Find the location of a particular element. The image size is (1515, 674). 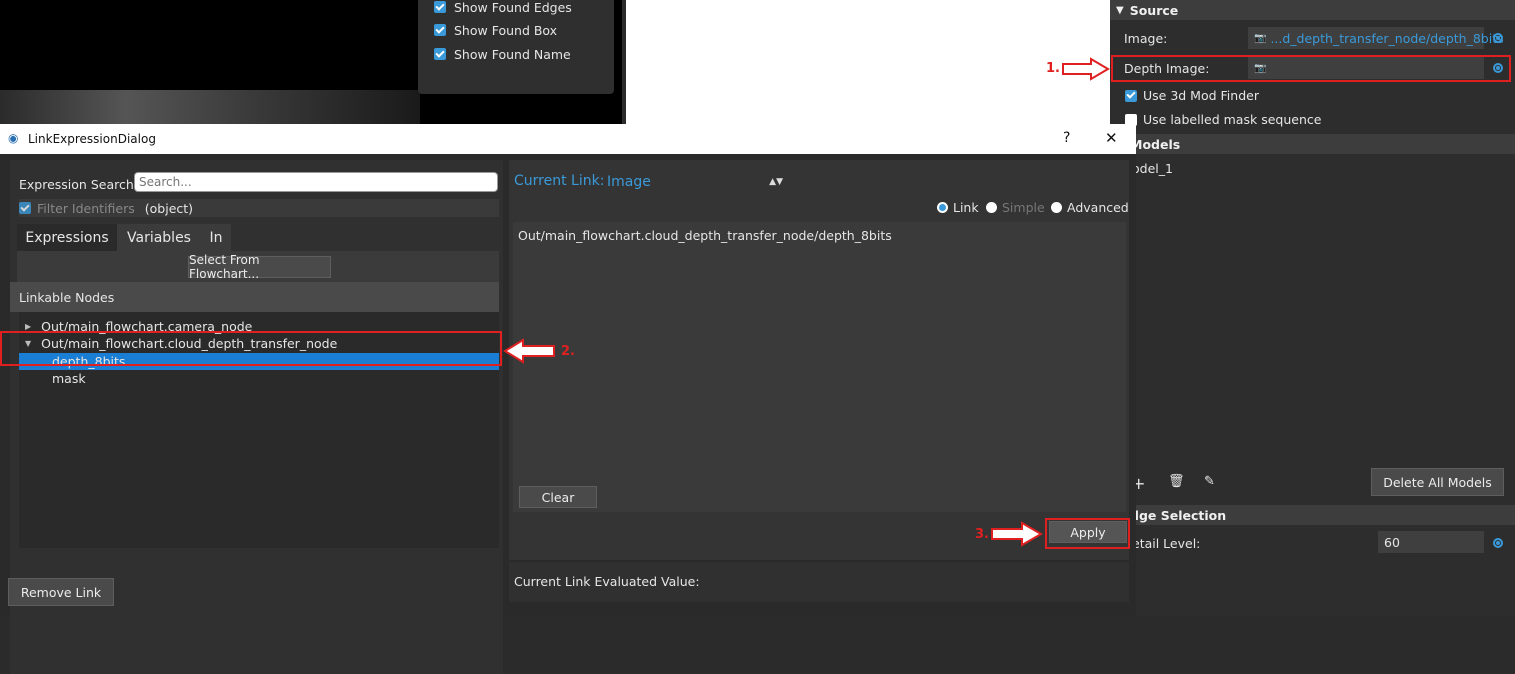

annotation-step-2: 2. is located at coordinates (568, 351).